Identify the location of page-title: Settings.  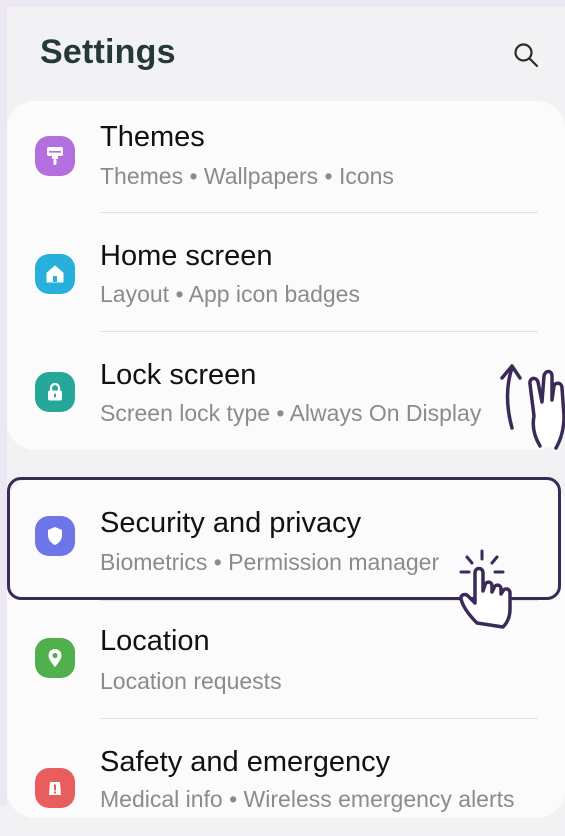
(108, 52).